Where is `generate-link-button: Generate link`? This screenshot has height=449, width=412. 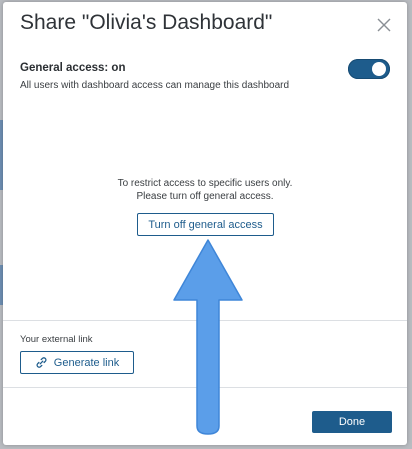 generate-link-button: Generate link is located at coordinates (77, 362).